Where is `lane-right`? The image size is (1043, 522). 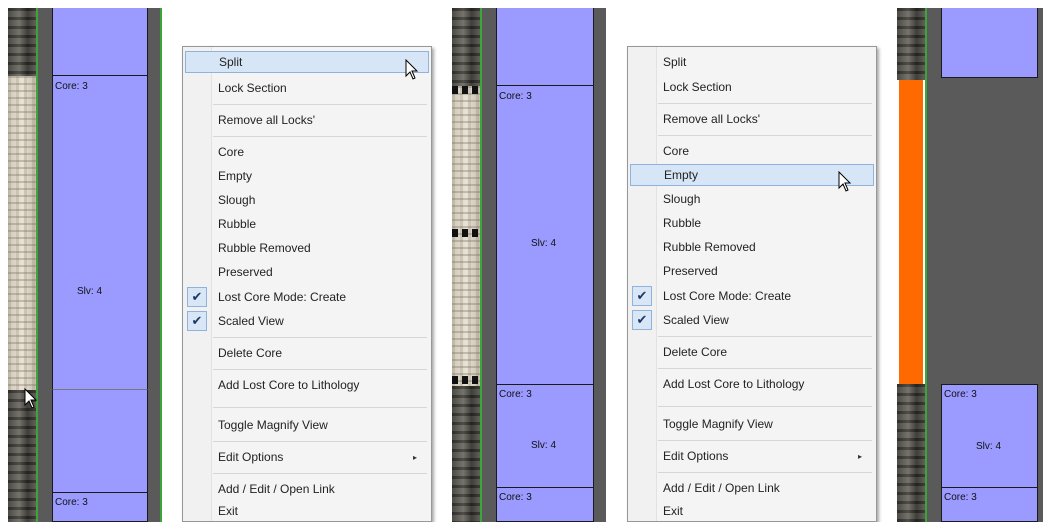 lane-right is located at coordinates (154, 265).